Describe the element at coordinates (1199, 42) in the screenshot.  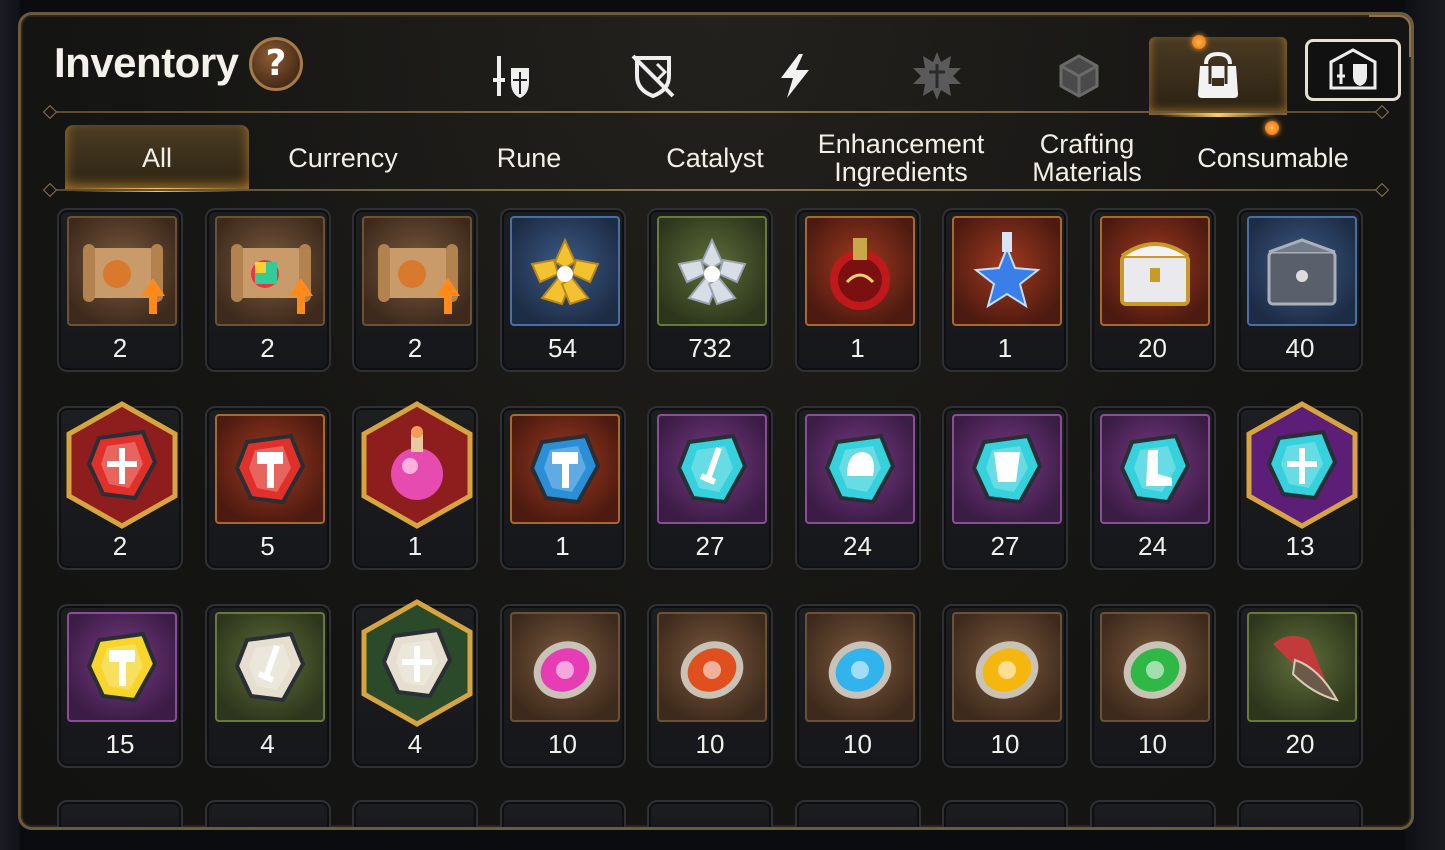
I see `bag-notification-dot` at that location.